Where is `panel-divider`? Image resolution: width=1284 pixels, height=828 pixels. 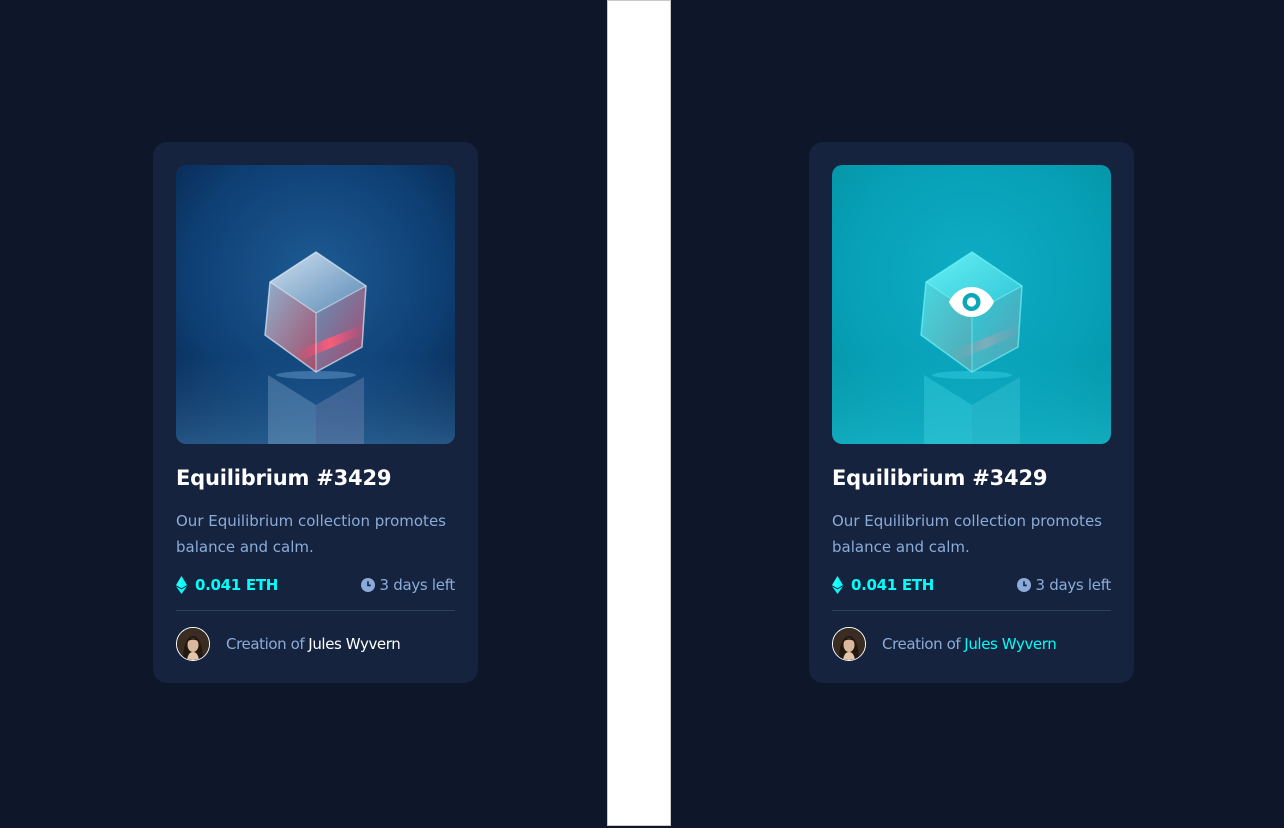 panel-divider is located at coordinates (639, 413).